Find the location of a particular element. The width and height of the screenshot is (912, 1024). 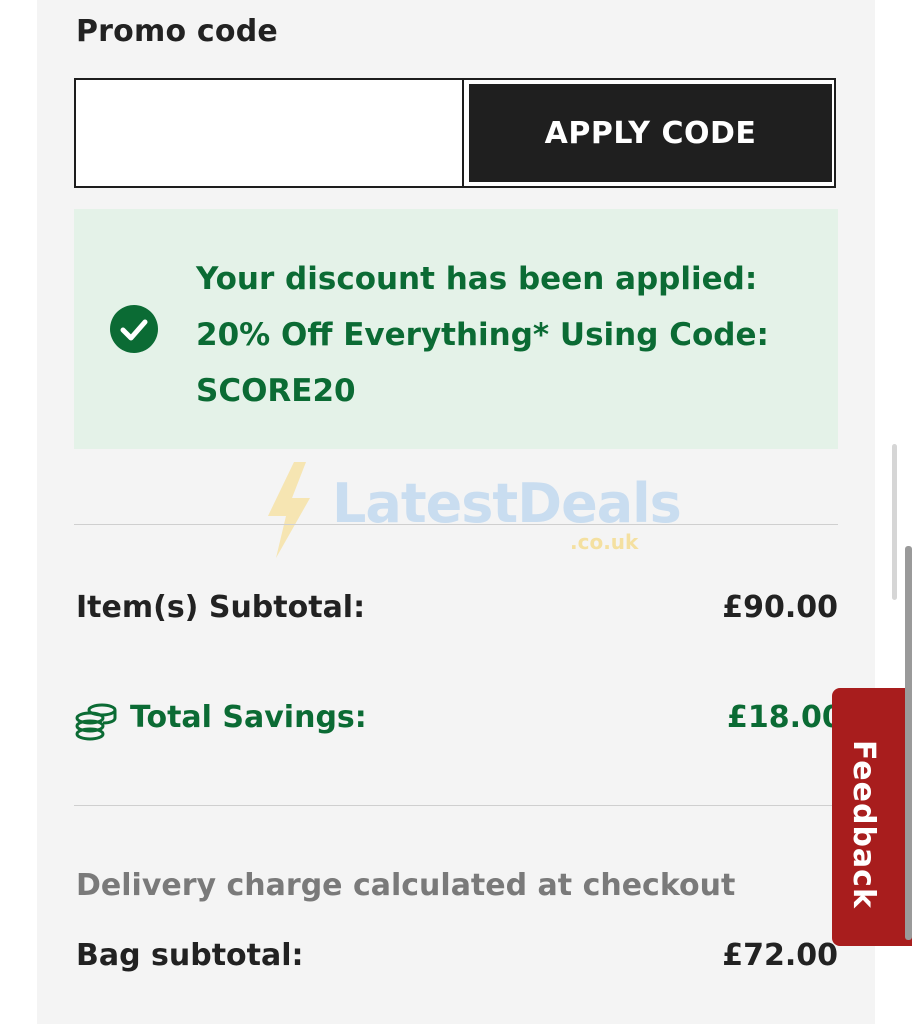

apply-code-button: APPLY CODE is located at coordinates (650, 133).